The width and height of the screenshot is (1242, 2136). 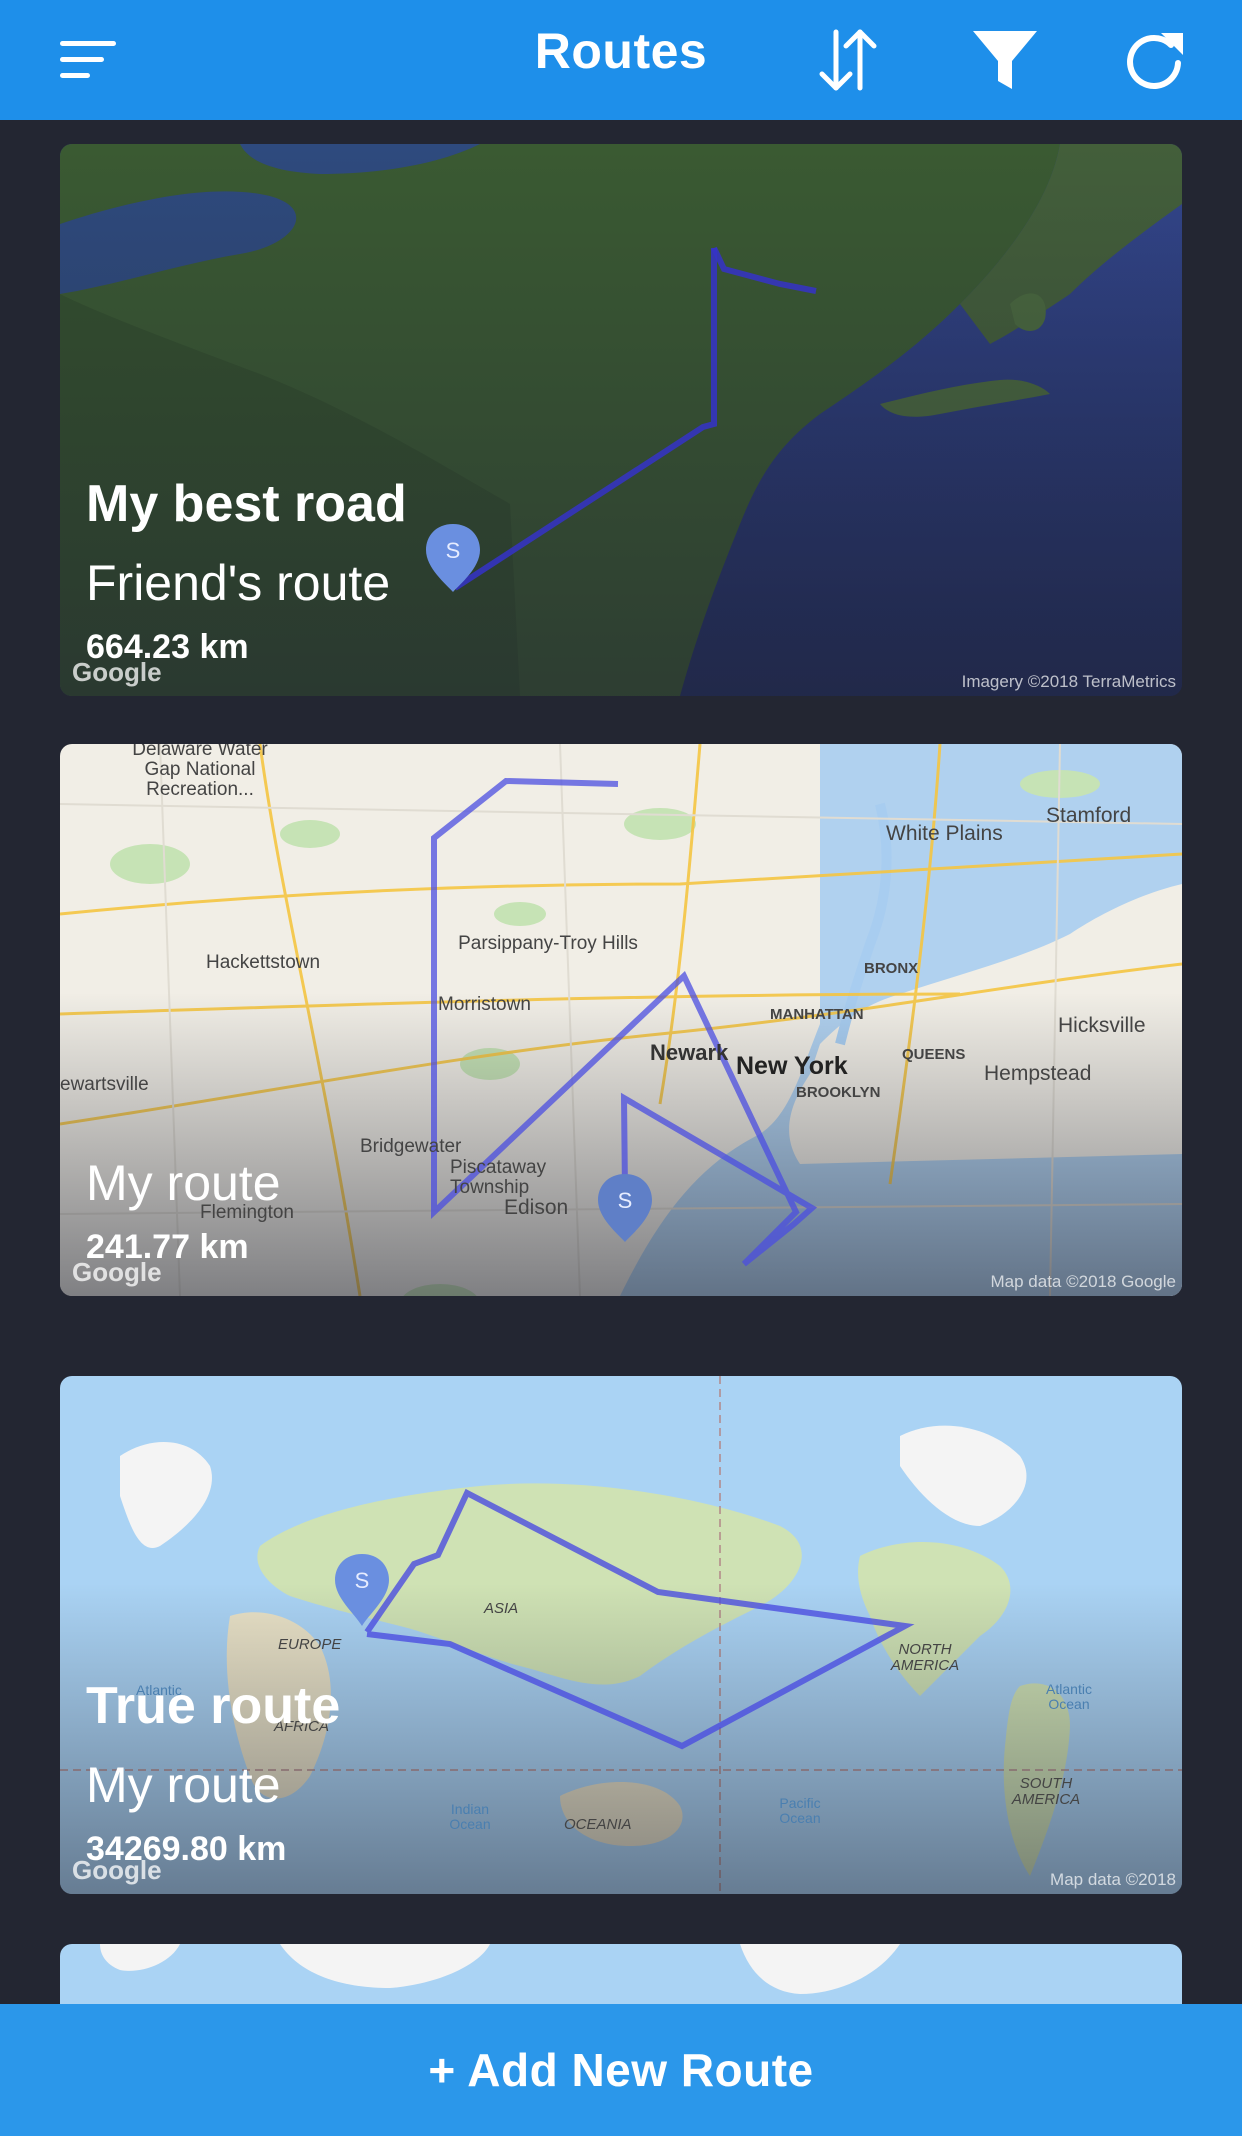 I want to click on map-label-morristown: Morristown, so click(x=484, y=1004).